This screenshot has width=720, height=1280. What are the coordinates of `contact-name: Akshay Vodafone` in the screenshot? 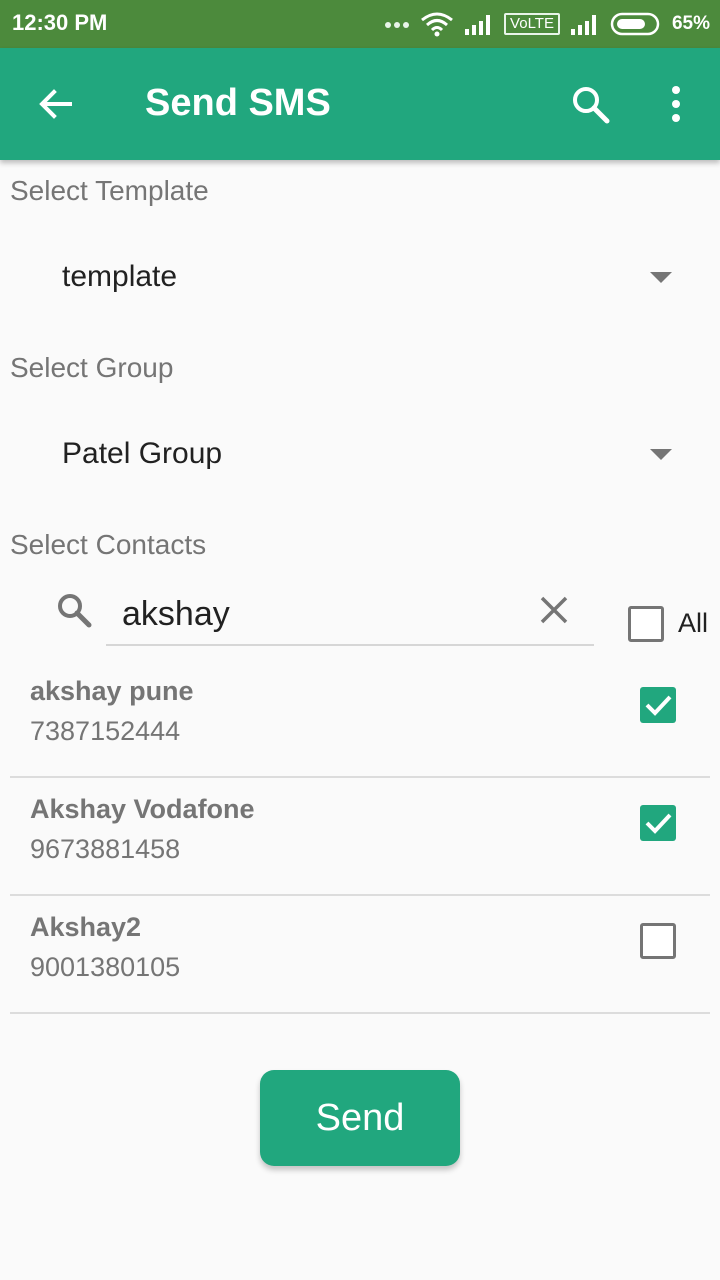 It's located at (142, 809).